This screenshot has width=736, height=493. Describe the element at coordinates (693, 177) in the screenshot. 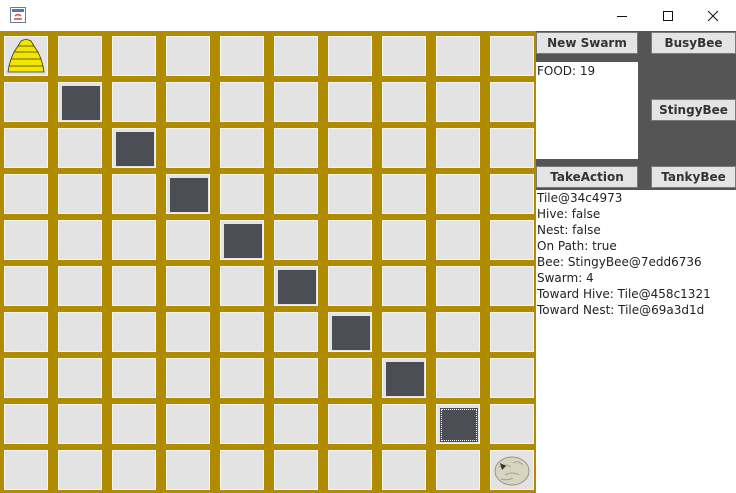

I see `tankybee-button: TankyBee` at that location.